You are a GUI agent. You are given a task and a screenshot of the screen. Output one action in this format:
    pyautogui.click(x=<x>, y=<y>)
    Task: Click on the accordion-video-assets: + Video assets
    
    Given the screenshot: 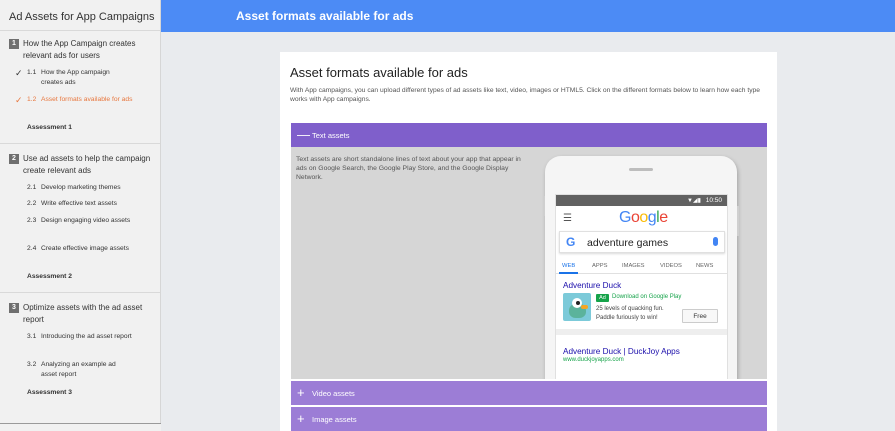 What is the action you would take?
    pyautogui.click(x=529, y=393)
    